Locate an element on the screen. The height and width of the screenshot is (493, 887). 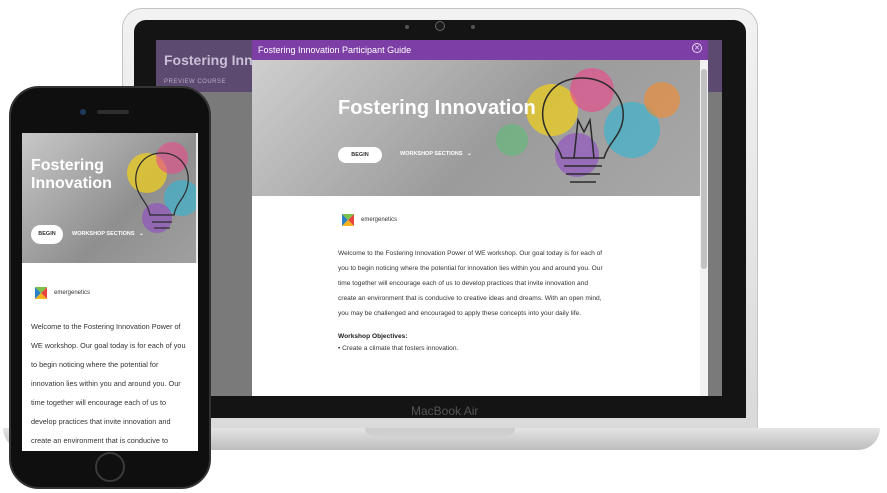
close-icon: ✕ is located at coordinates (697, 48).